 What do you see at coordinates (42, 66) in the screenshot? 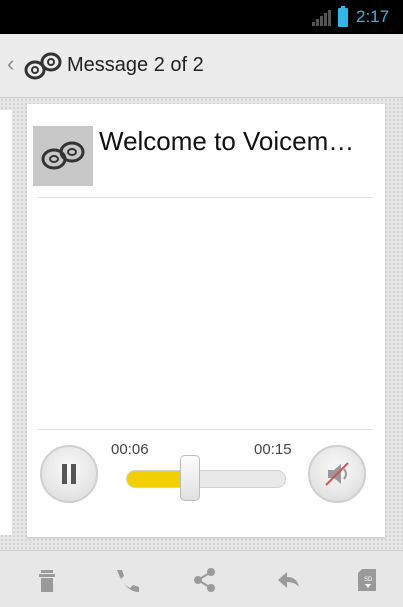
I see `voicemail-app-icon` at bounding box center [42, 66].